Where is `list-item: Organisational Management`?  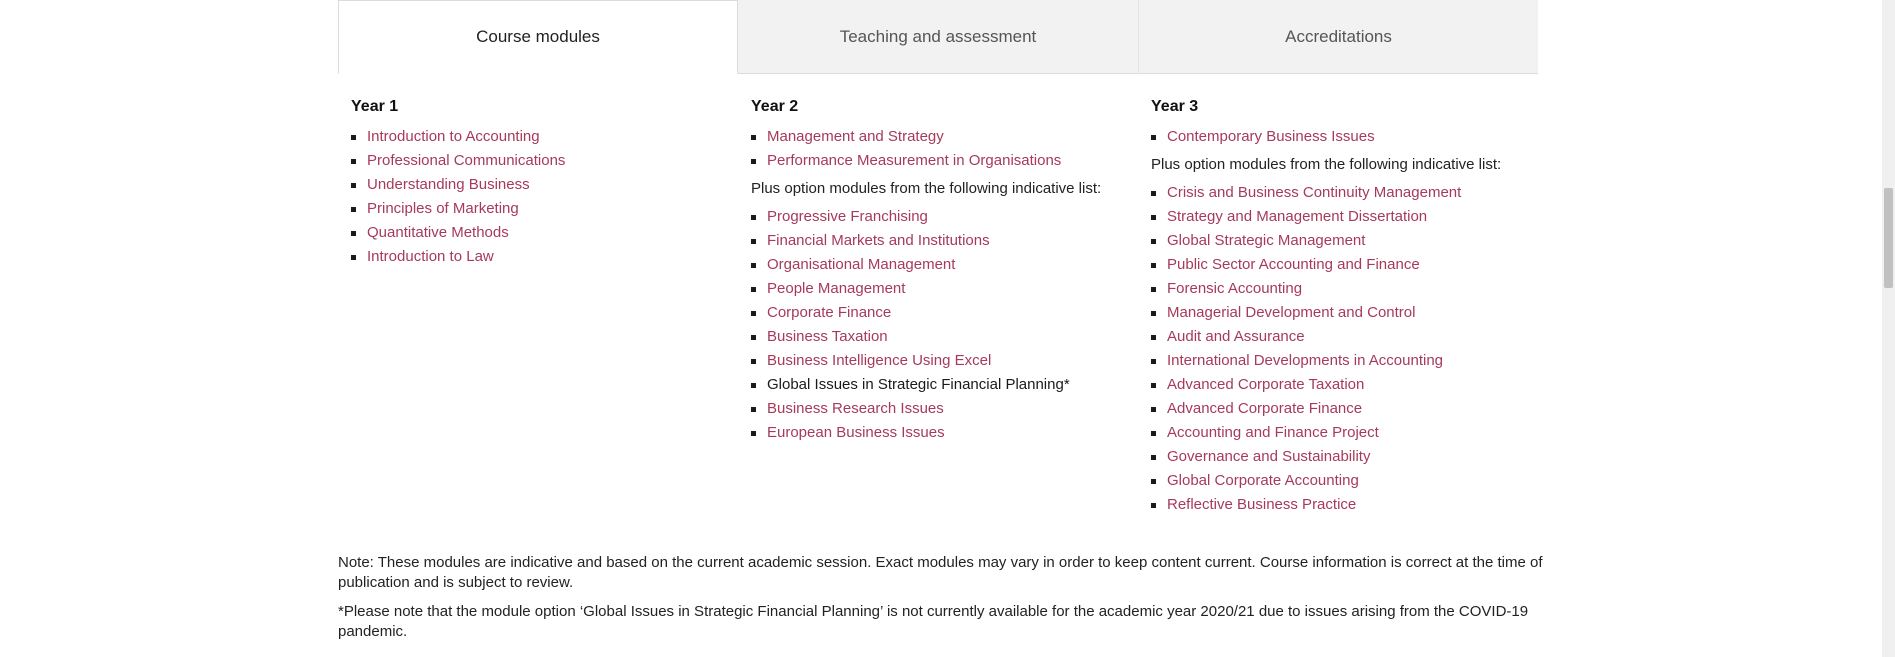 list-item: Organisational Management is located at coordinates (946, 265).